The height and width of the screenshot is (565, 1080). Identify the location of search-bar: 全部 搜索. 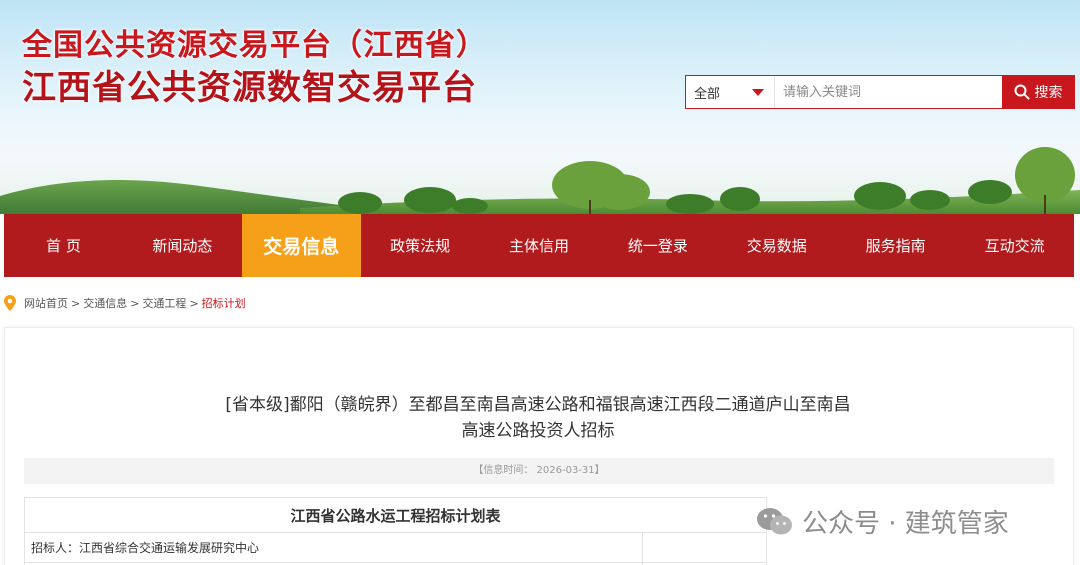
(880, 92).